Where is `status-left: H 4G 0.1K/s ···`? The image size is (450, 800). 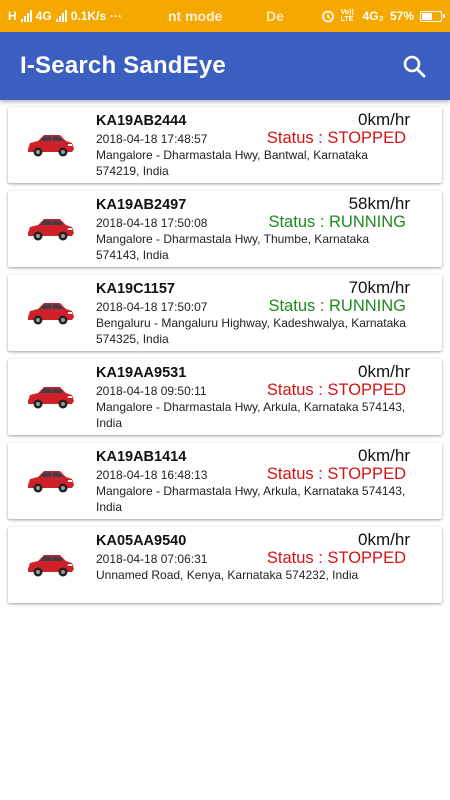
status-left: H 4G 0.1K/s ··· is located at coordinates (65, 16).